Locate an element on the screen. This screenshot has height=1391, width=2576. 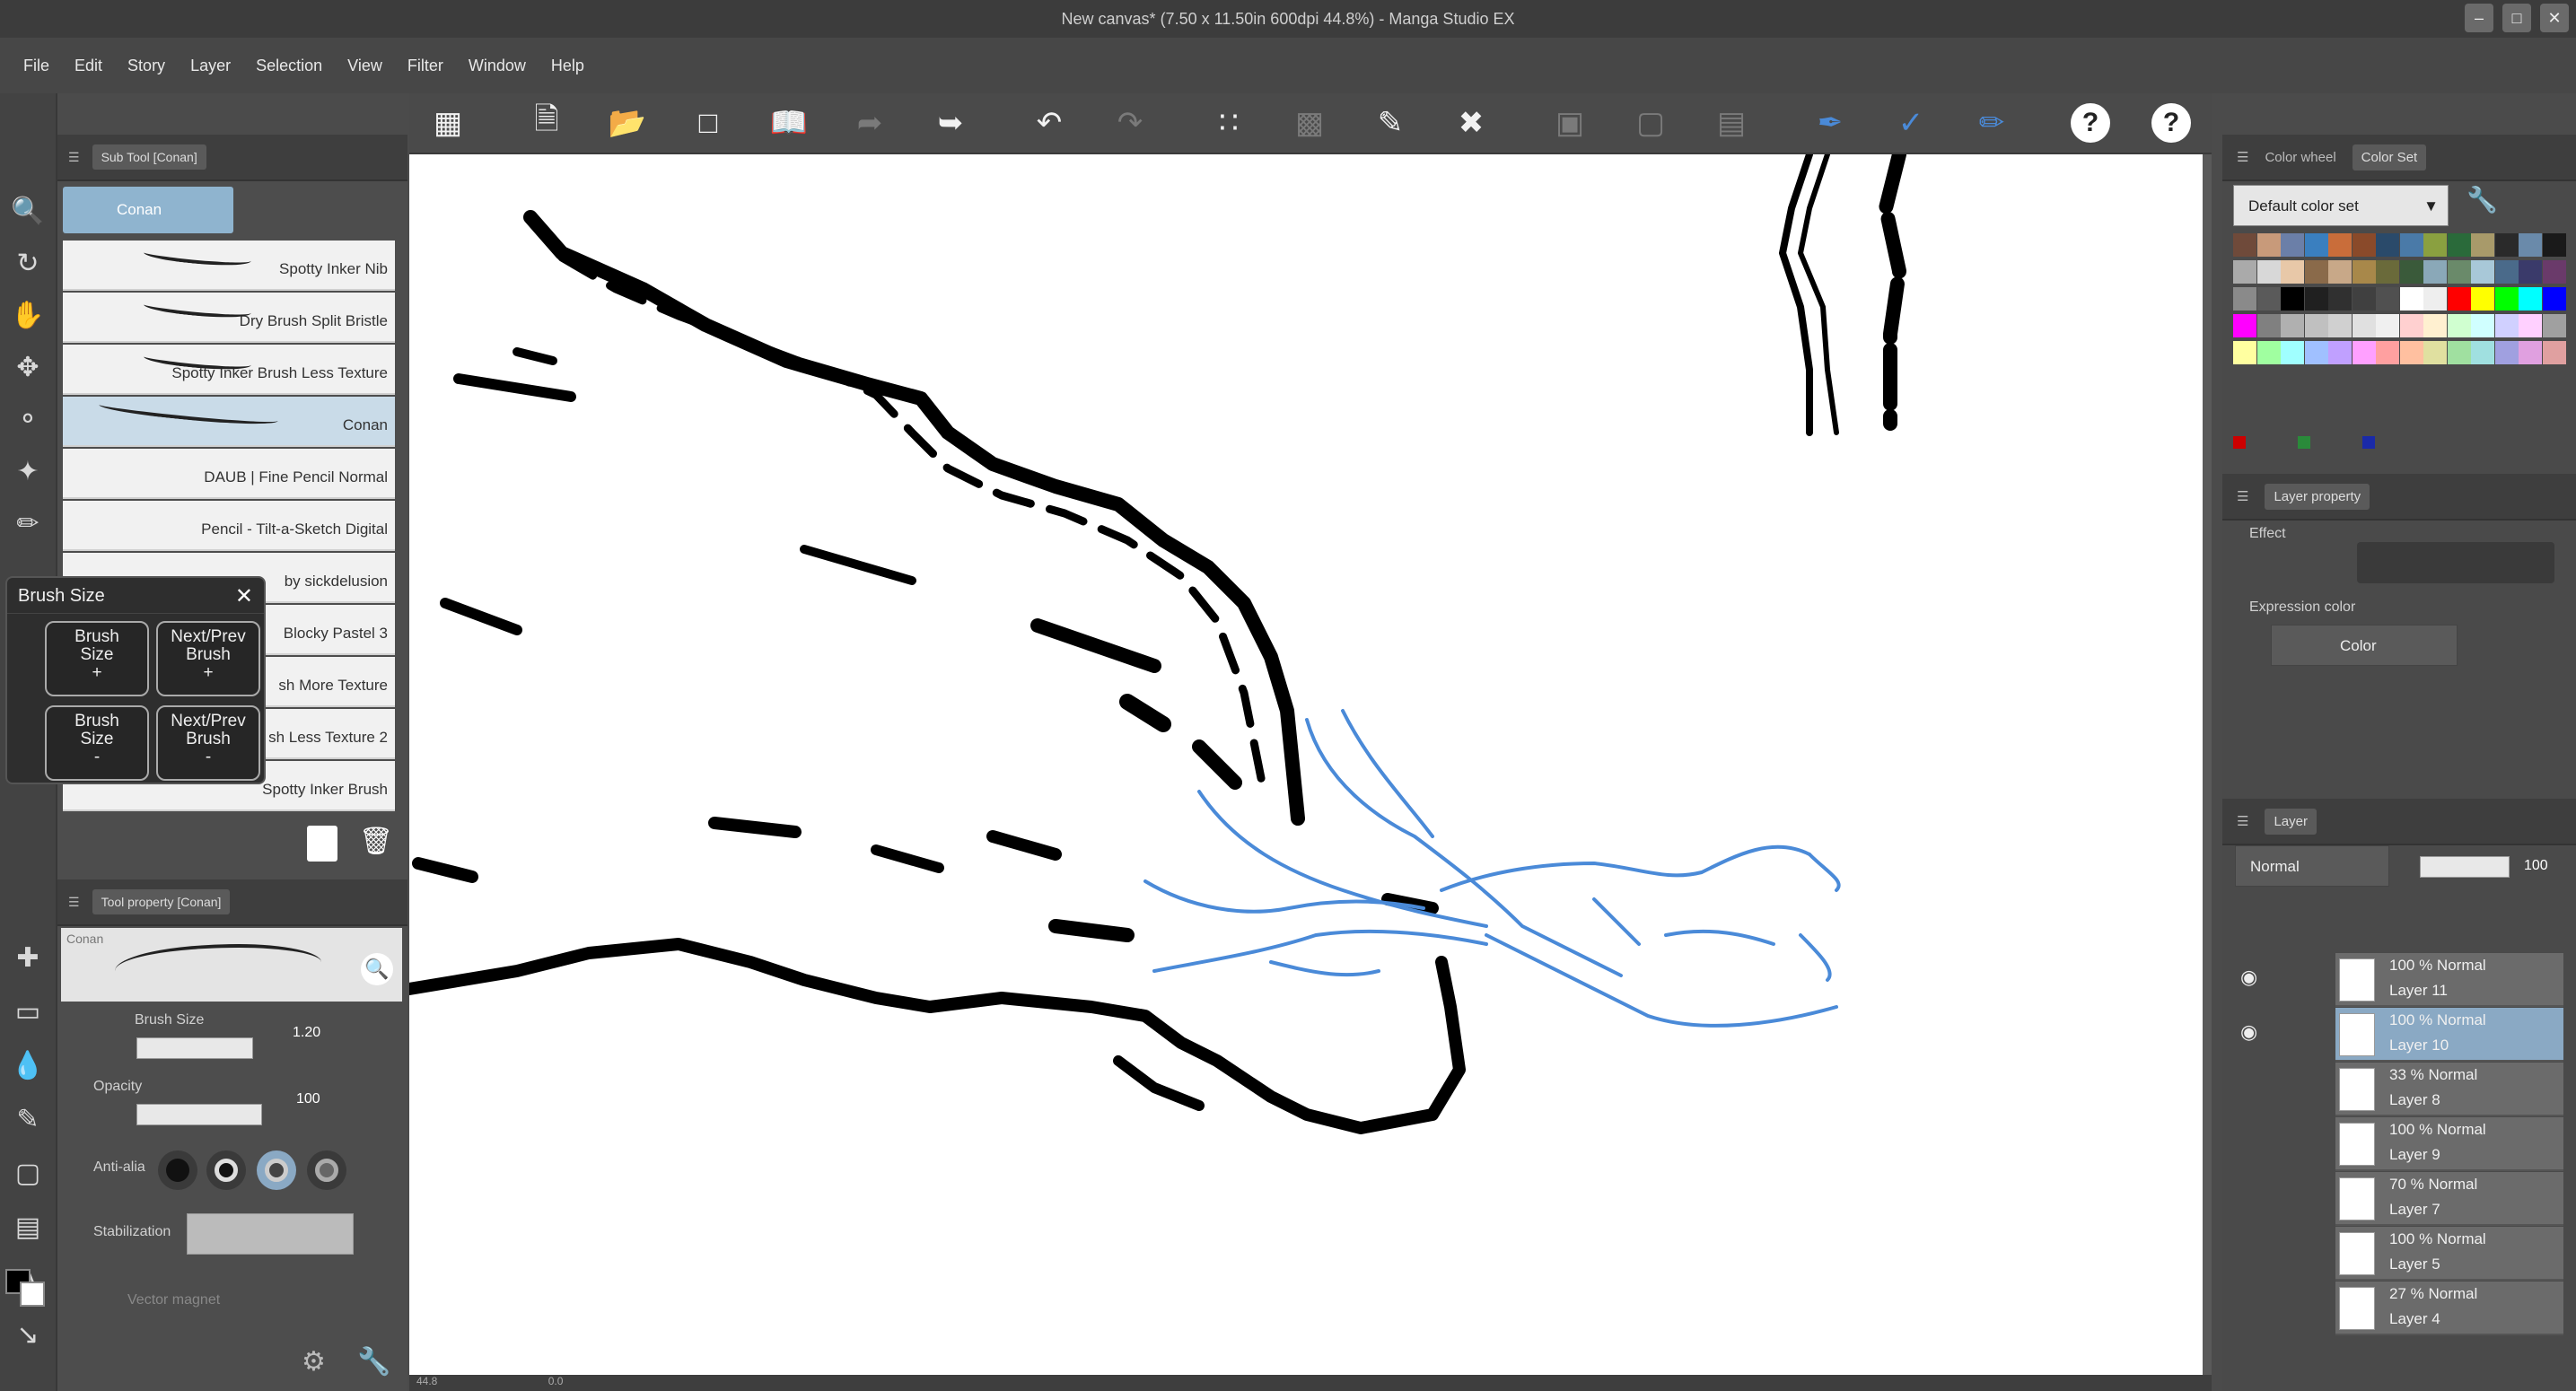
angle-readout: 0.0 is located at coordinates (556, 1381).